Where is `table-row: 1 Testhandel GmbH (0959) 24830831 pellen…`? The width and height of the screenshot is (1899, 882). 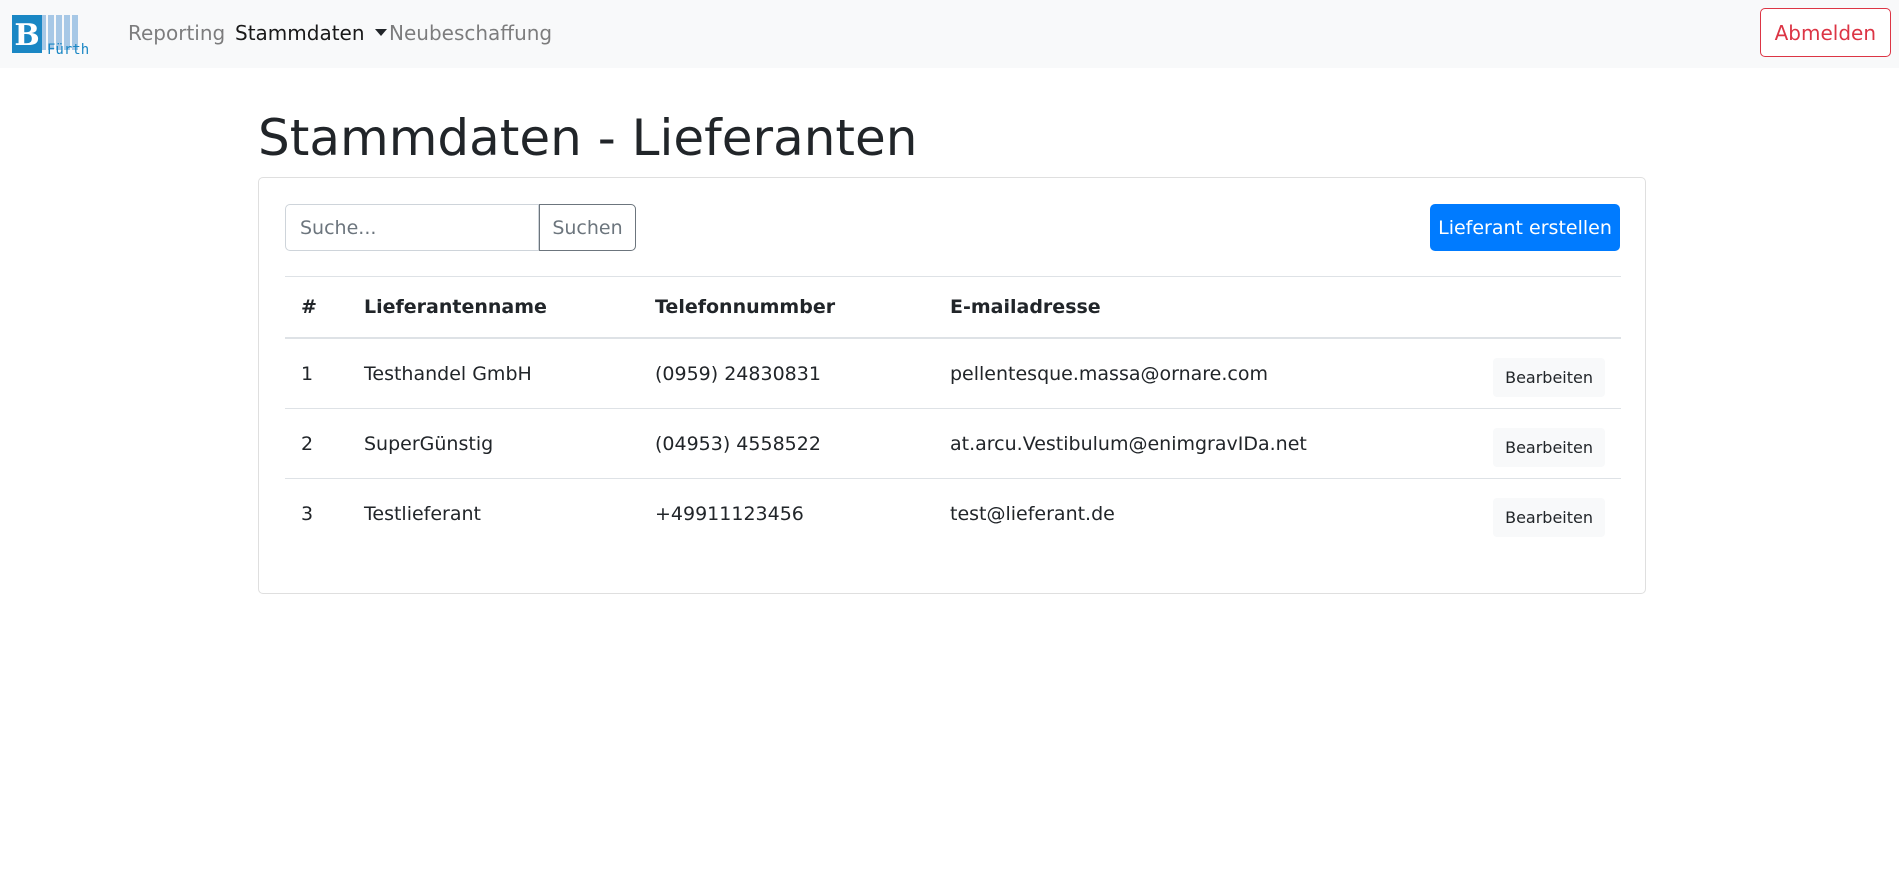 table-row: 1 Testhandel GmbH (0959) 24830831 pellen… is located at coordinates (953, 373).